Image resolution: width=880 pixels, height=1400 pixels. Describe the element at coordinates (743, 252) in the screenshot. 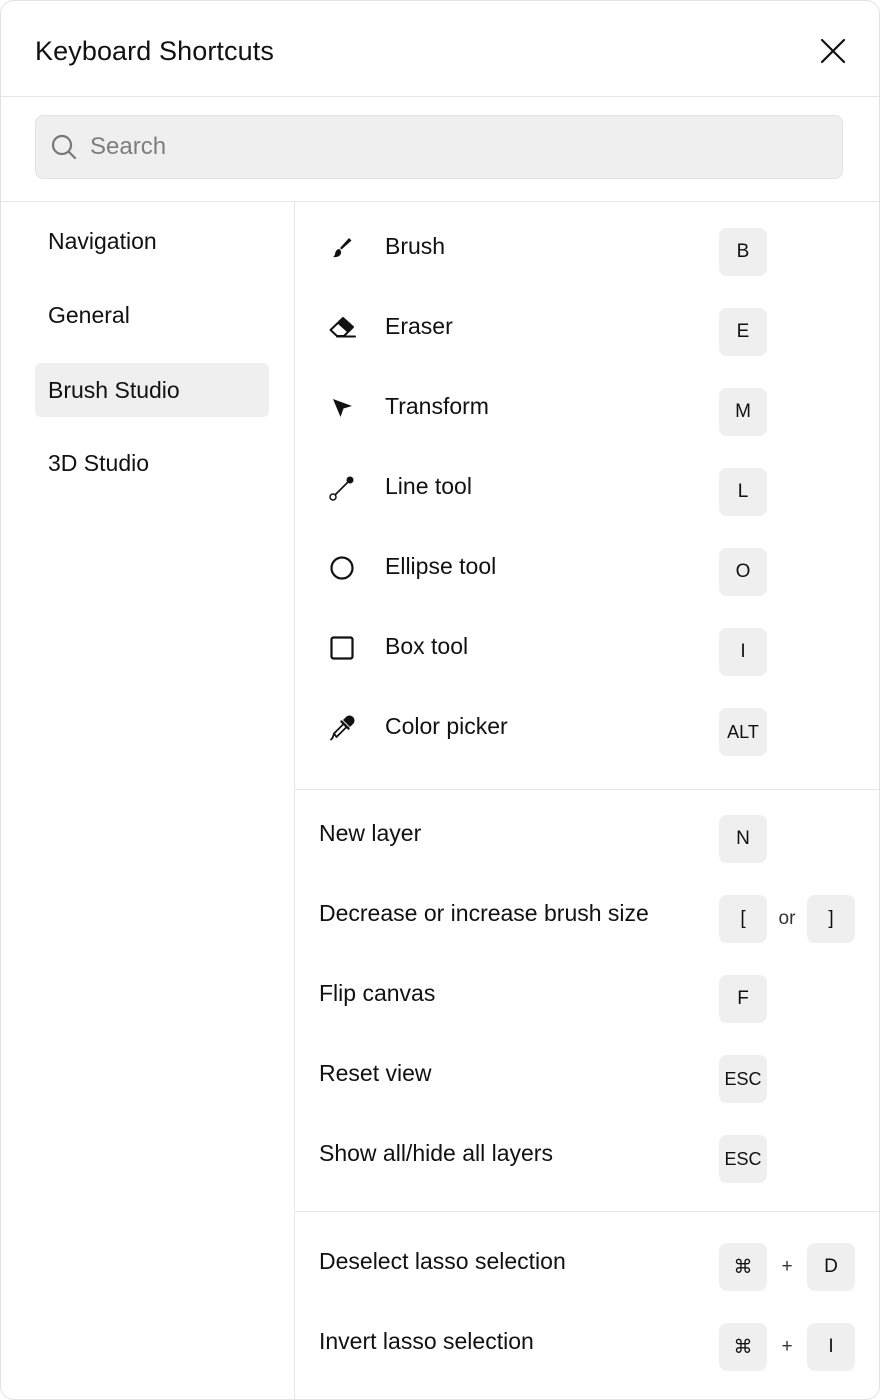

I see `key-cap: B` at that location.